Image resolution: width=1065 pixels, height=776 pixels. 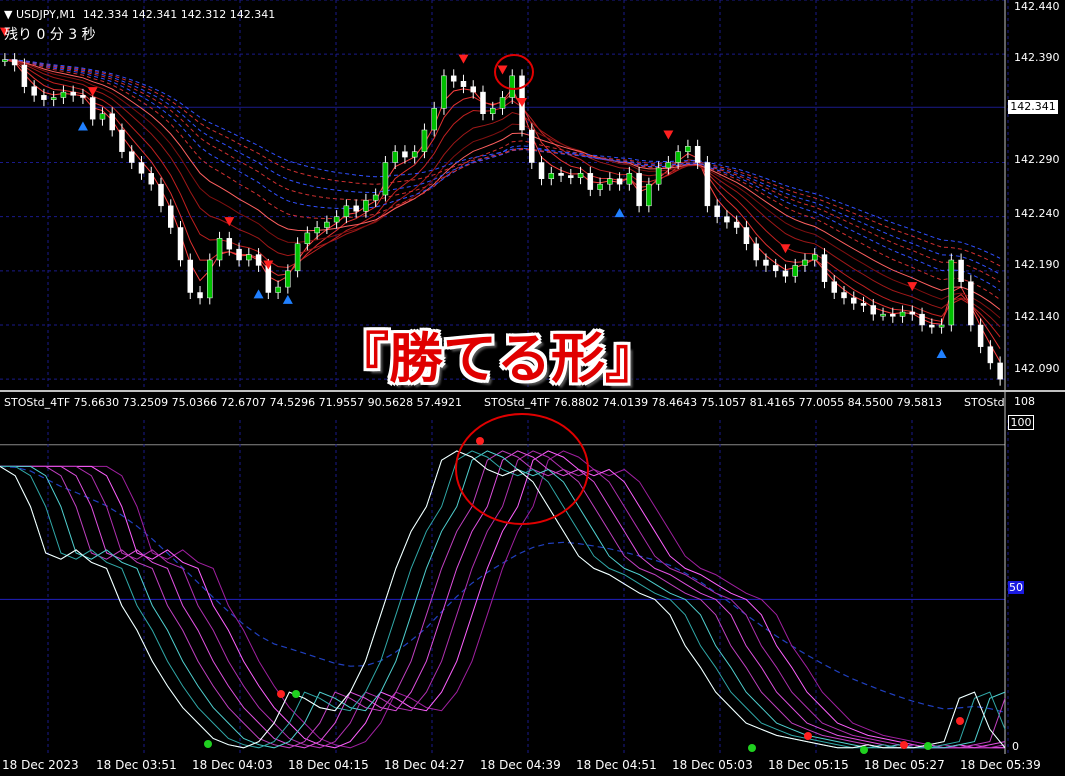 I want to click on symbol-label: USDJPY,M1, so click(x=45, y=14).